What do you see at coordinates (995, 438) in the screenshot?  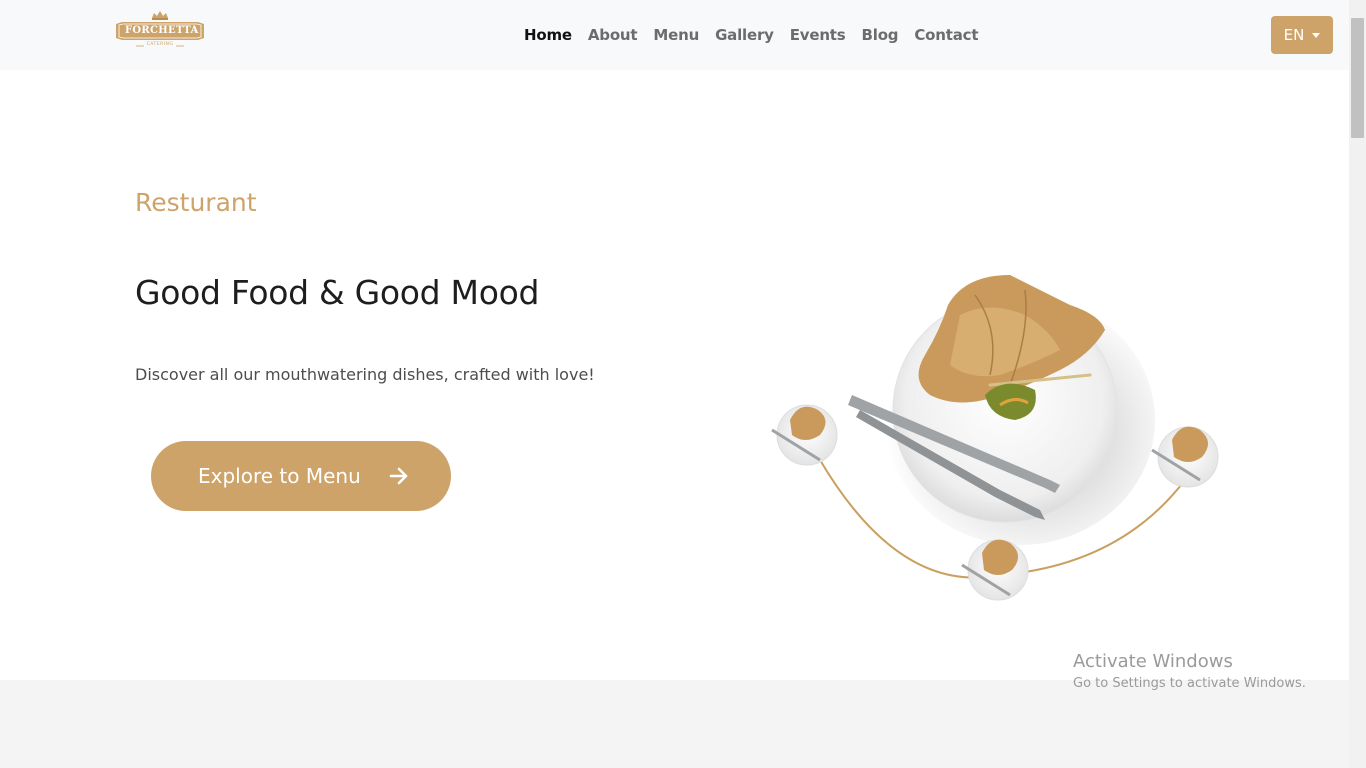 I see `plate-illustration` at bounding box center [995, 438].